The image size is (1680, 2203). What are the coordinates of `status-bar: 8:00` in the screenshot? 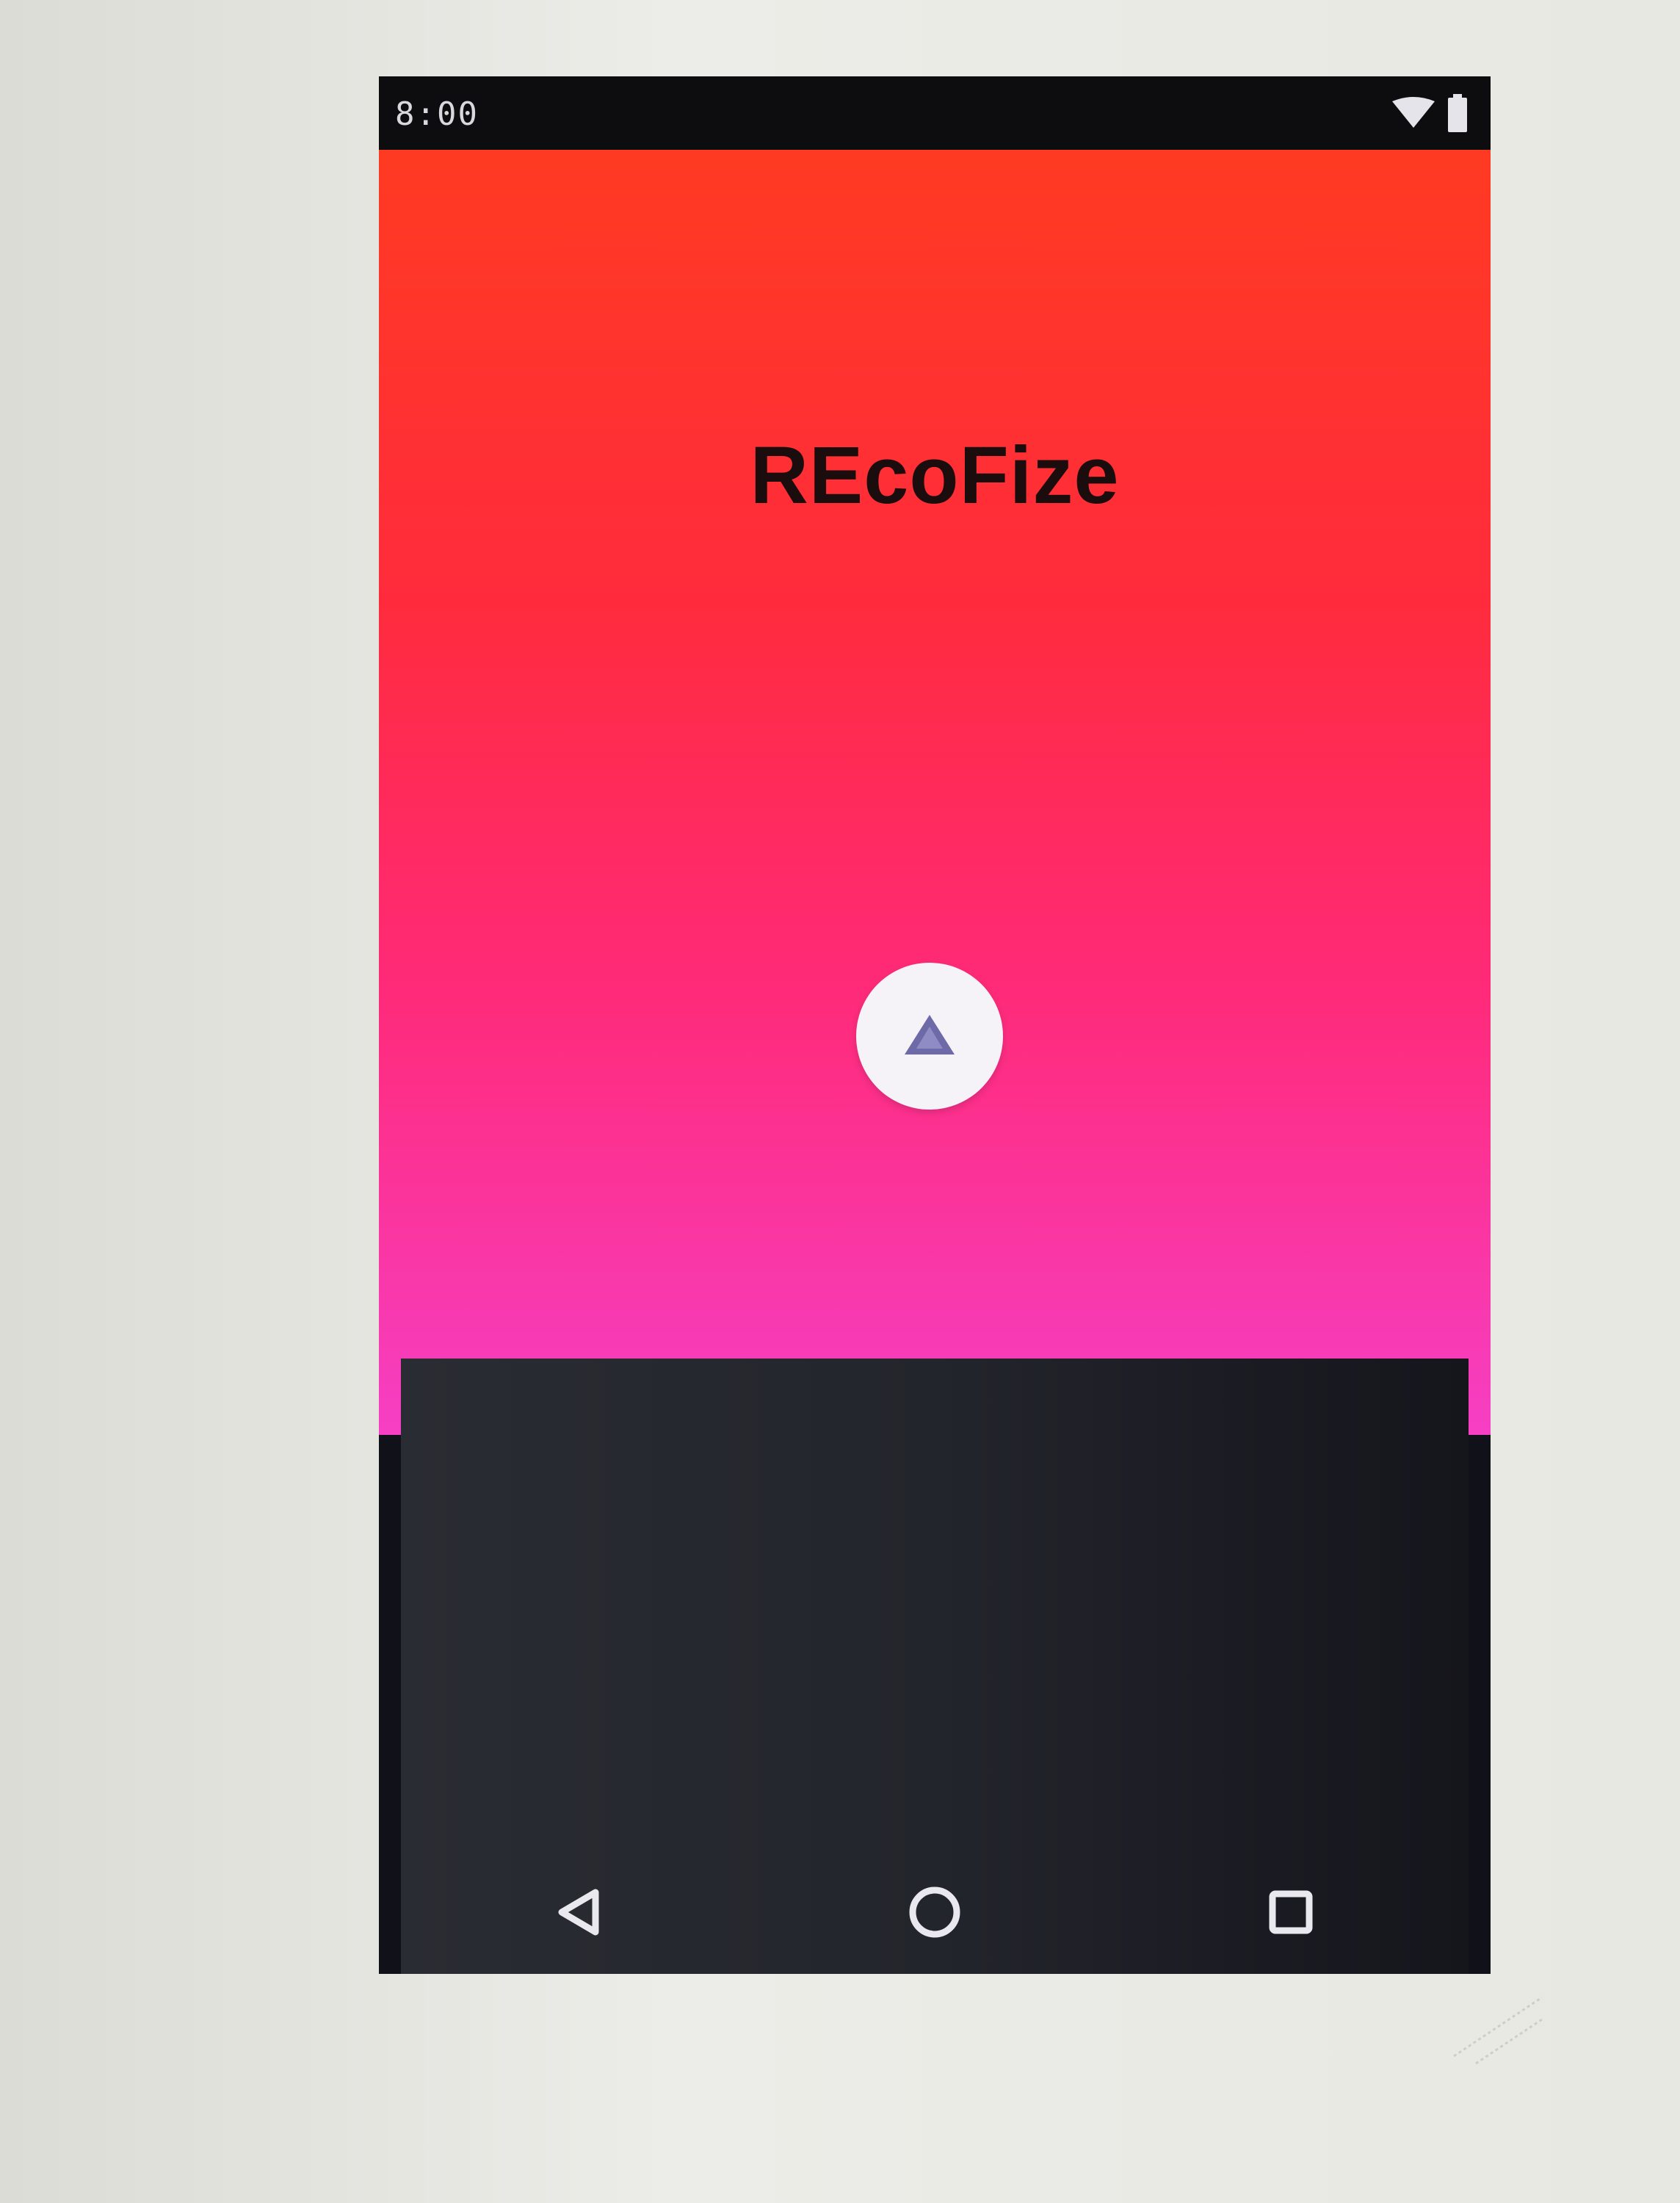 It's located at (935, 113).